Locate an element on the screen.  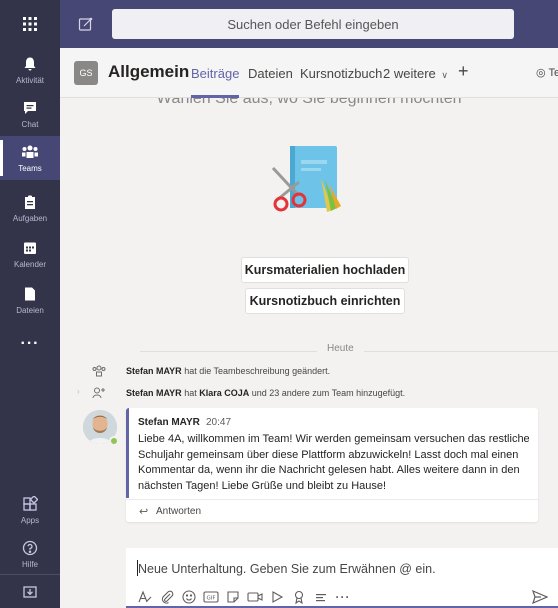
rail-item-more: ··· is located at coordinates (30, 344).